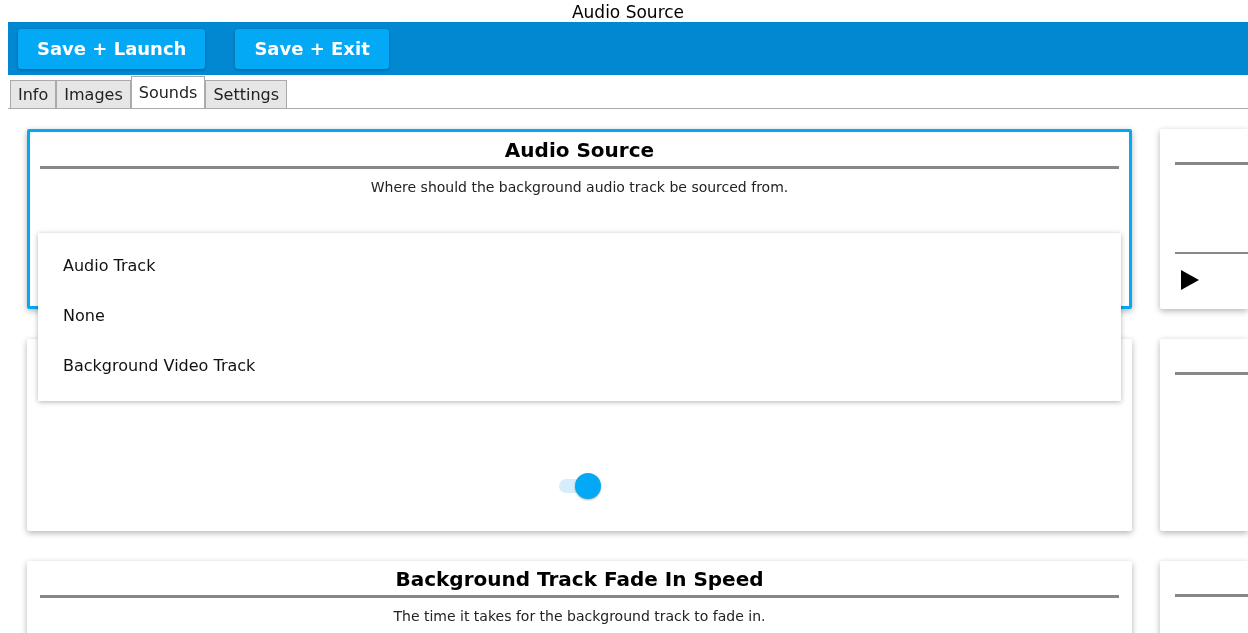 Image resolution: width=1248 pixels, height=633 pixels. I want to click on dropdown-option: None, so click(579, 316).